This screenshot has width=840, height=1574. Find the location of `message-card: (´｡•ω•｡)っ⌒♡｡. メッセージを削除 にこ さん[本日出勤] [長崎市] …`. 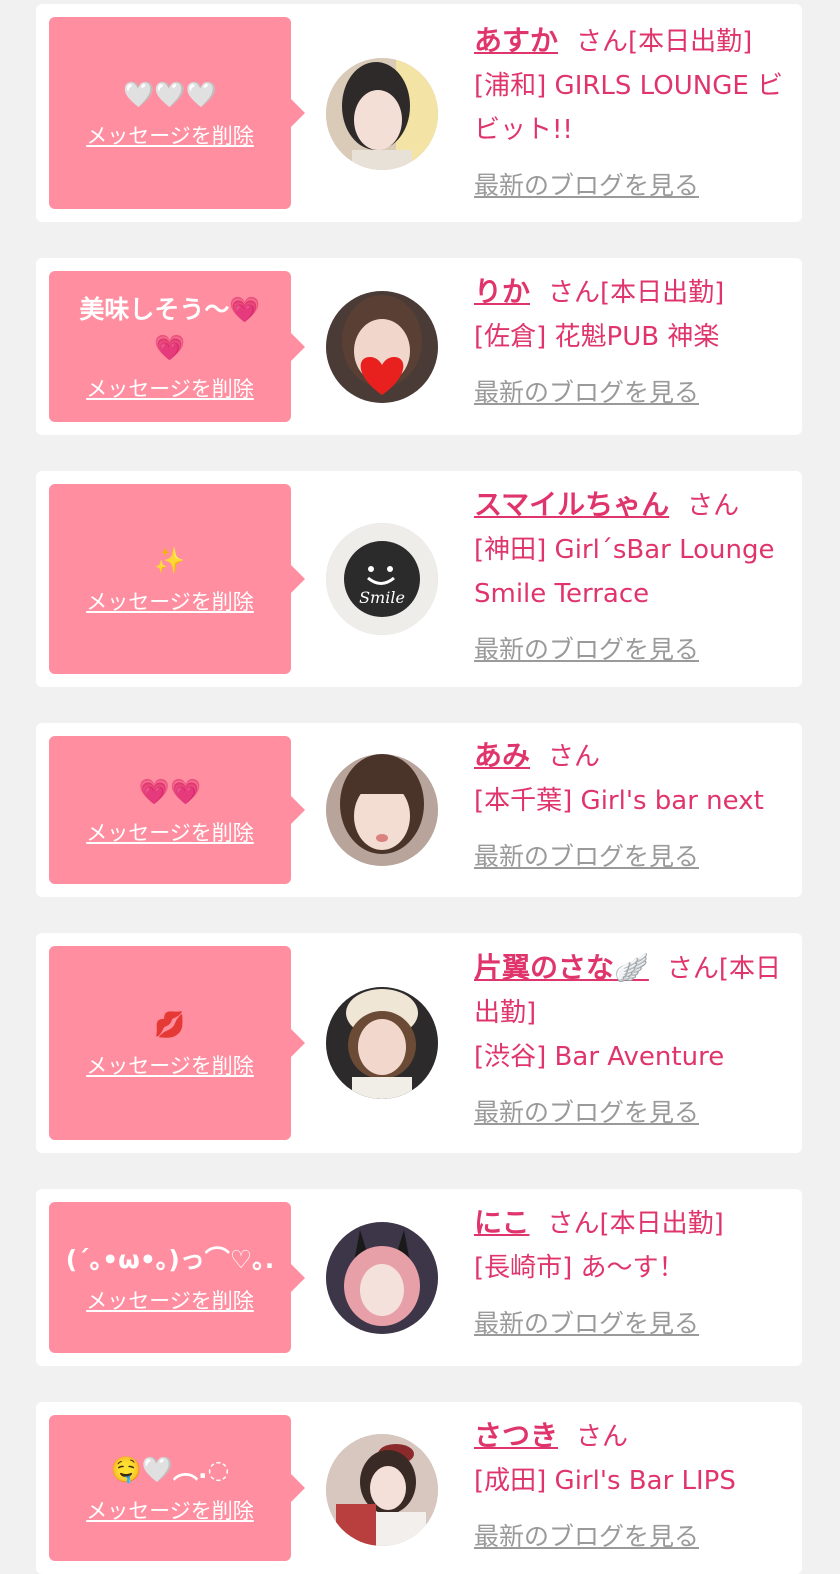

message-card: (´｡•ω•｡)っ⌒♡｡. メッセージを削除 にこ さん[本日出勤] [長崎市] … is located at coordinates (419, 1277).